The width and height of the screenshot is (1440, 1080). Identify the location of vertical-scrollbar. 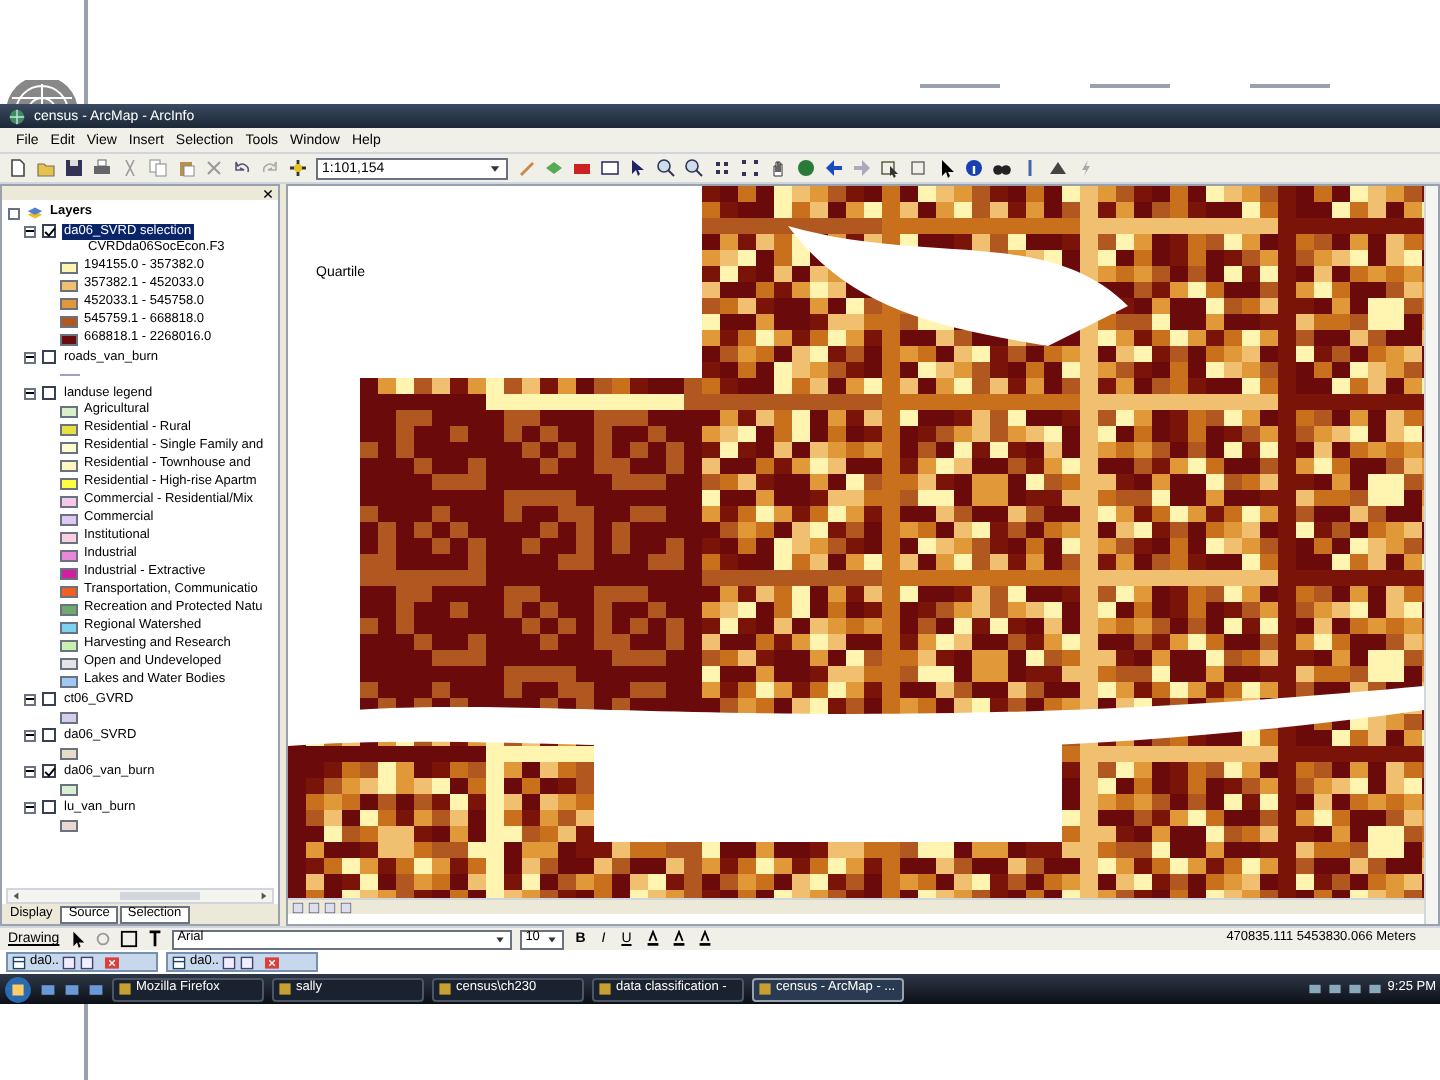
(1431, 555).